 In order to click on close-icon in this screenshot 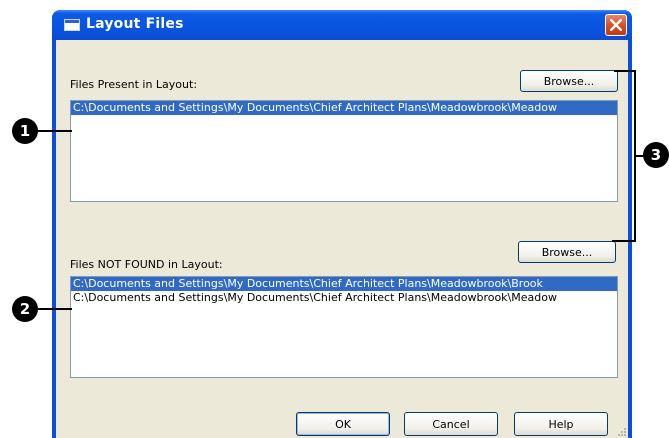, I will do `click(616, 25)`.